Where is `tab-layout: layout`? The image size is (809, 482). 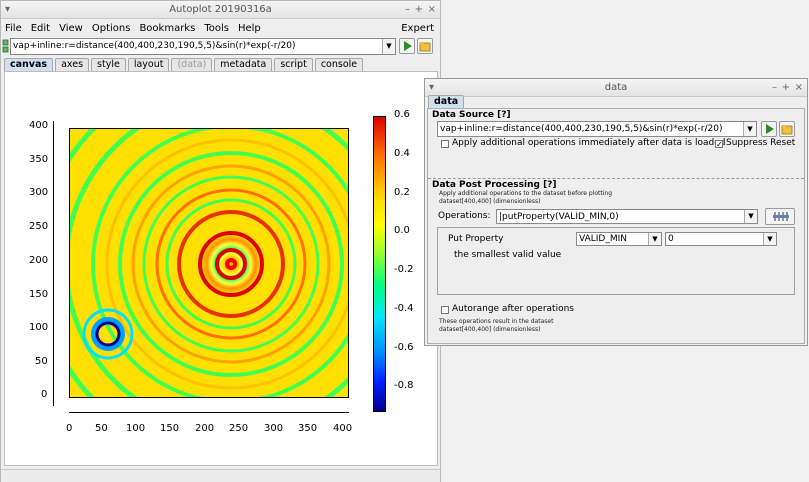
tab-layout: layout is located at coordinates (148, 64).